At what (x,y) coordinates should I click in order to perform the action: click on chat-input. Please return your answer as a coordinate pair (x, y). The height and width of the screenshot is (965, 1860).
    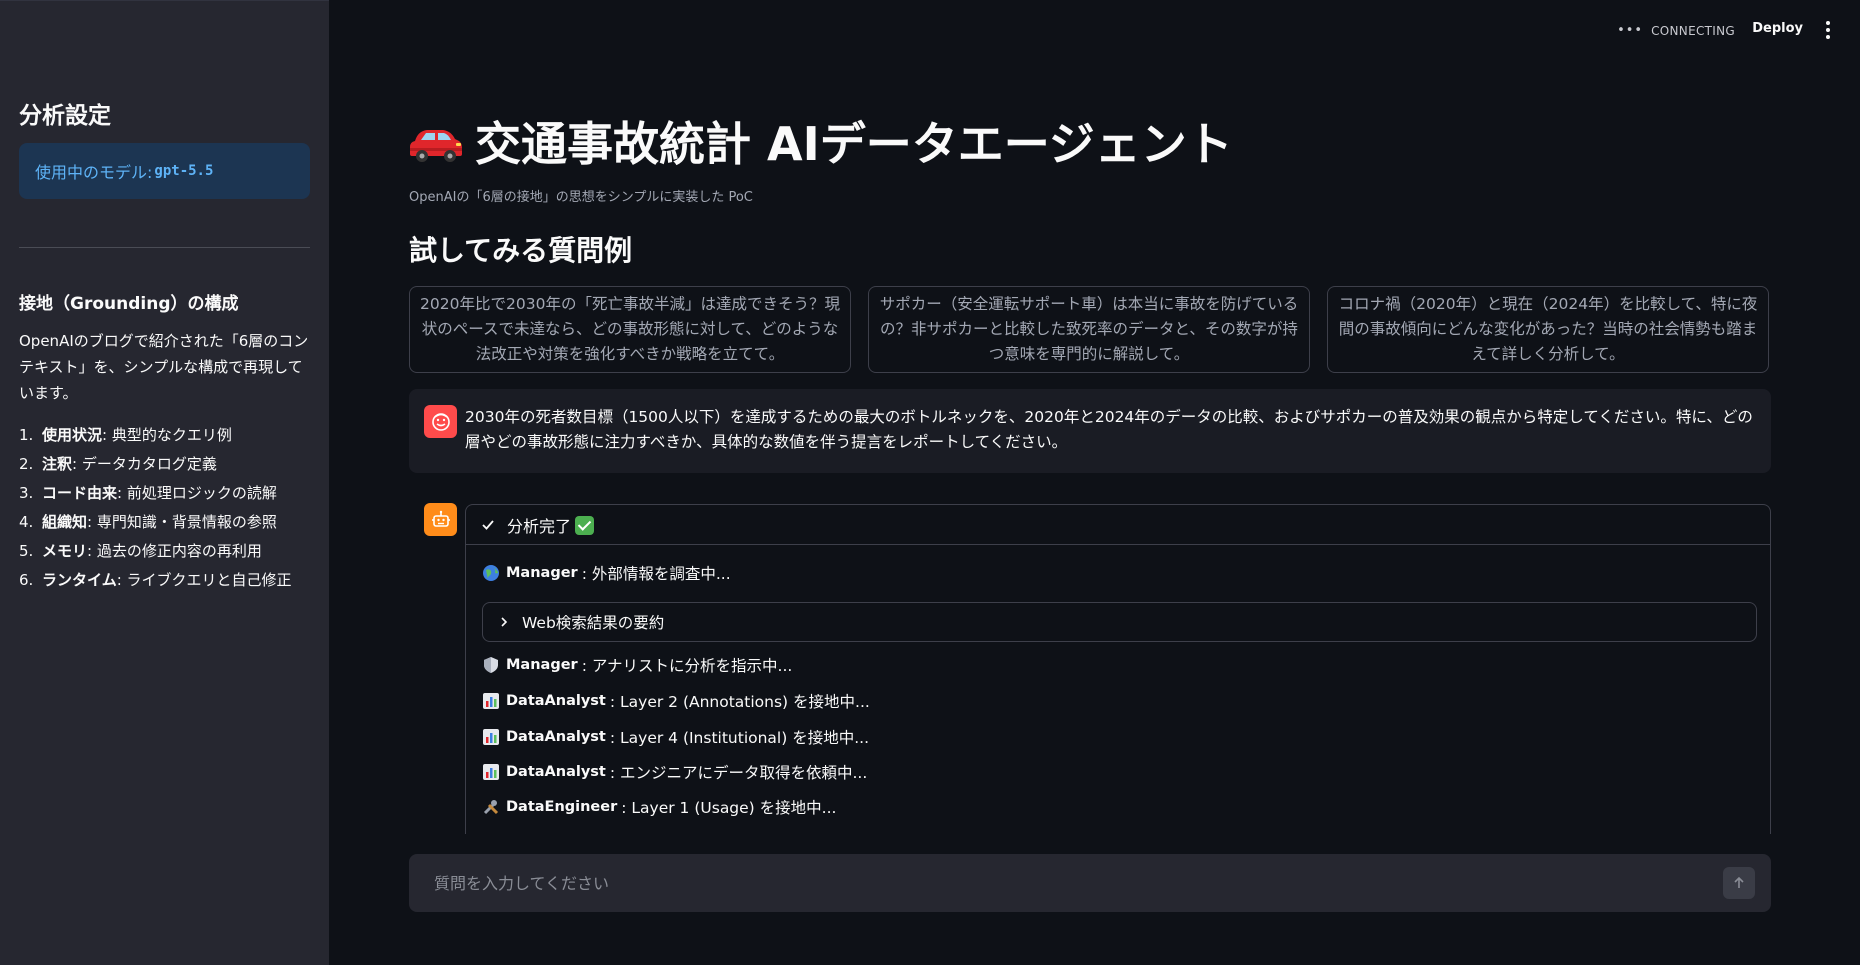
    Looking at the image, I should click on (1059, 883).